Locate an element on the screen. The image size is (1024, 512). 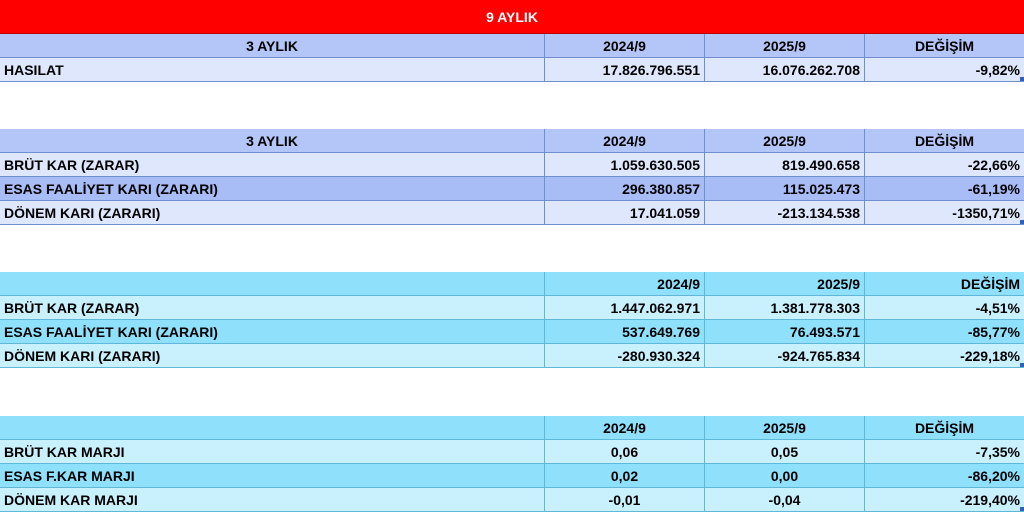
value-change-text: -9,82% is located at coordinates (997, 69).